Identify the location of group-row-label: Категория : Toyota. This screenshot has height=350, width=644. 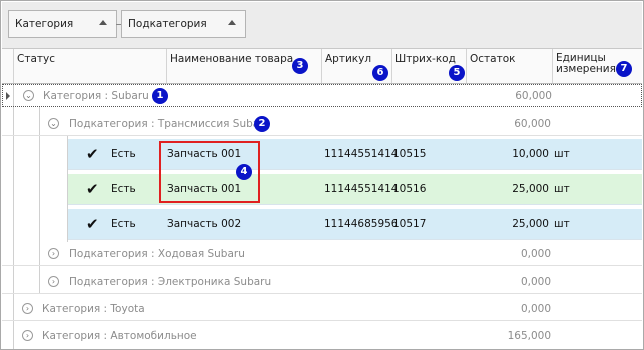
(93, 309).